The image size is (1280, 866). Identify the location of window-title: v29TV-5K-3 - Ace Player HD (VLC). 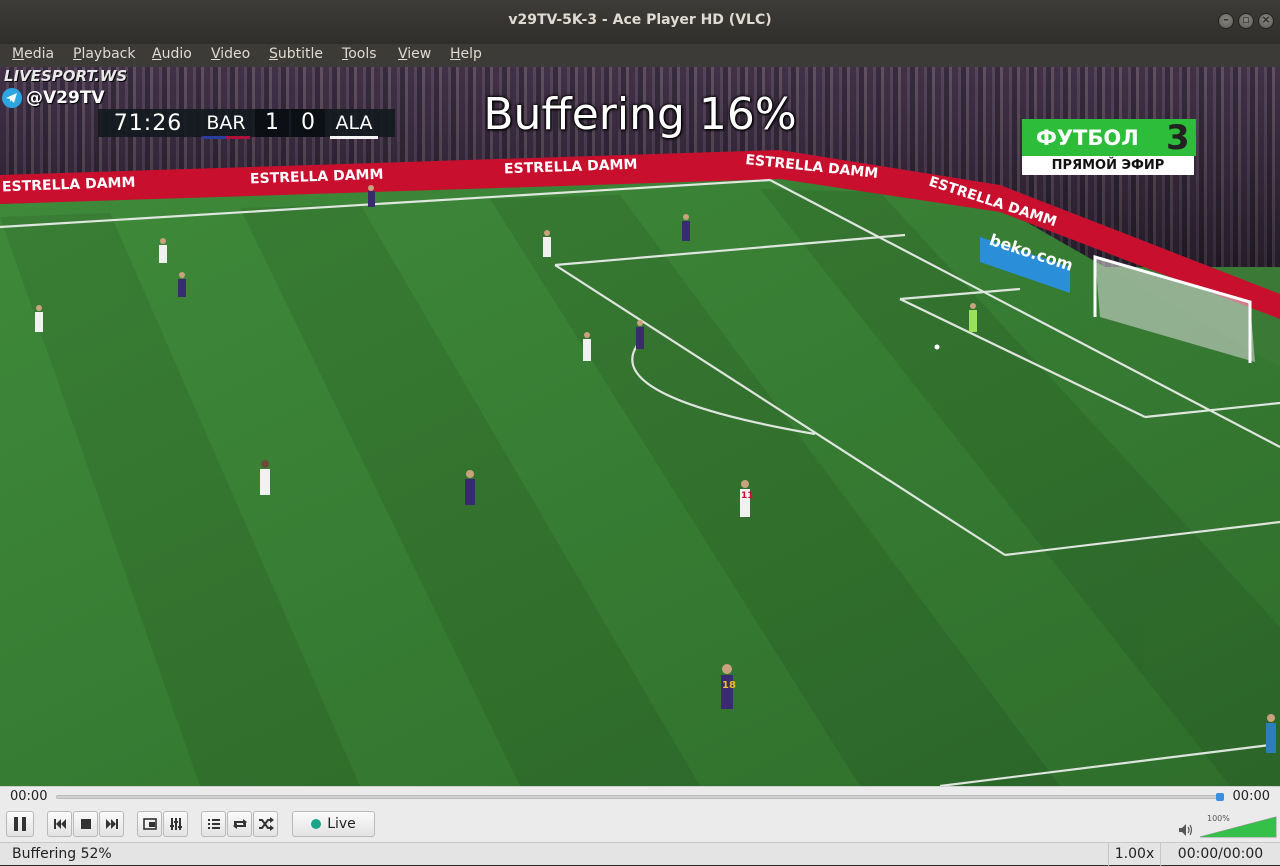
(640, 20).